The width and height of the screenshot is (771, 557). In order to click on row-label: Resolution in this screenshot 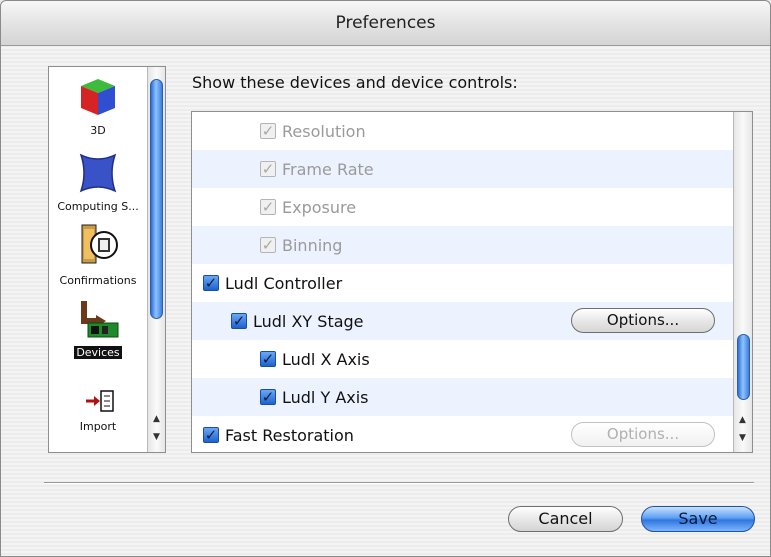, I will do `click(324, 131)`.